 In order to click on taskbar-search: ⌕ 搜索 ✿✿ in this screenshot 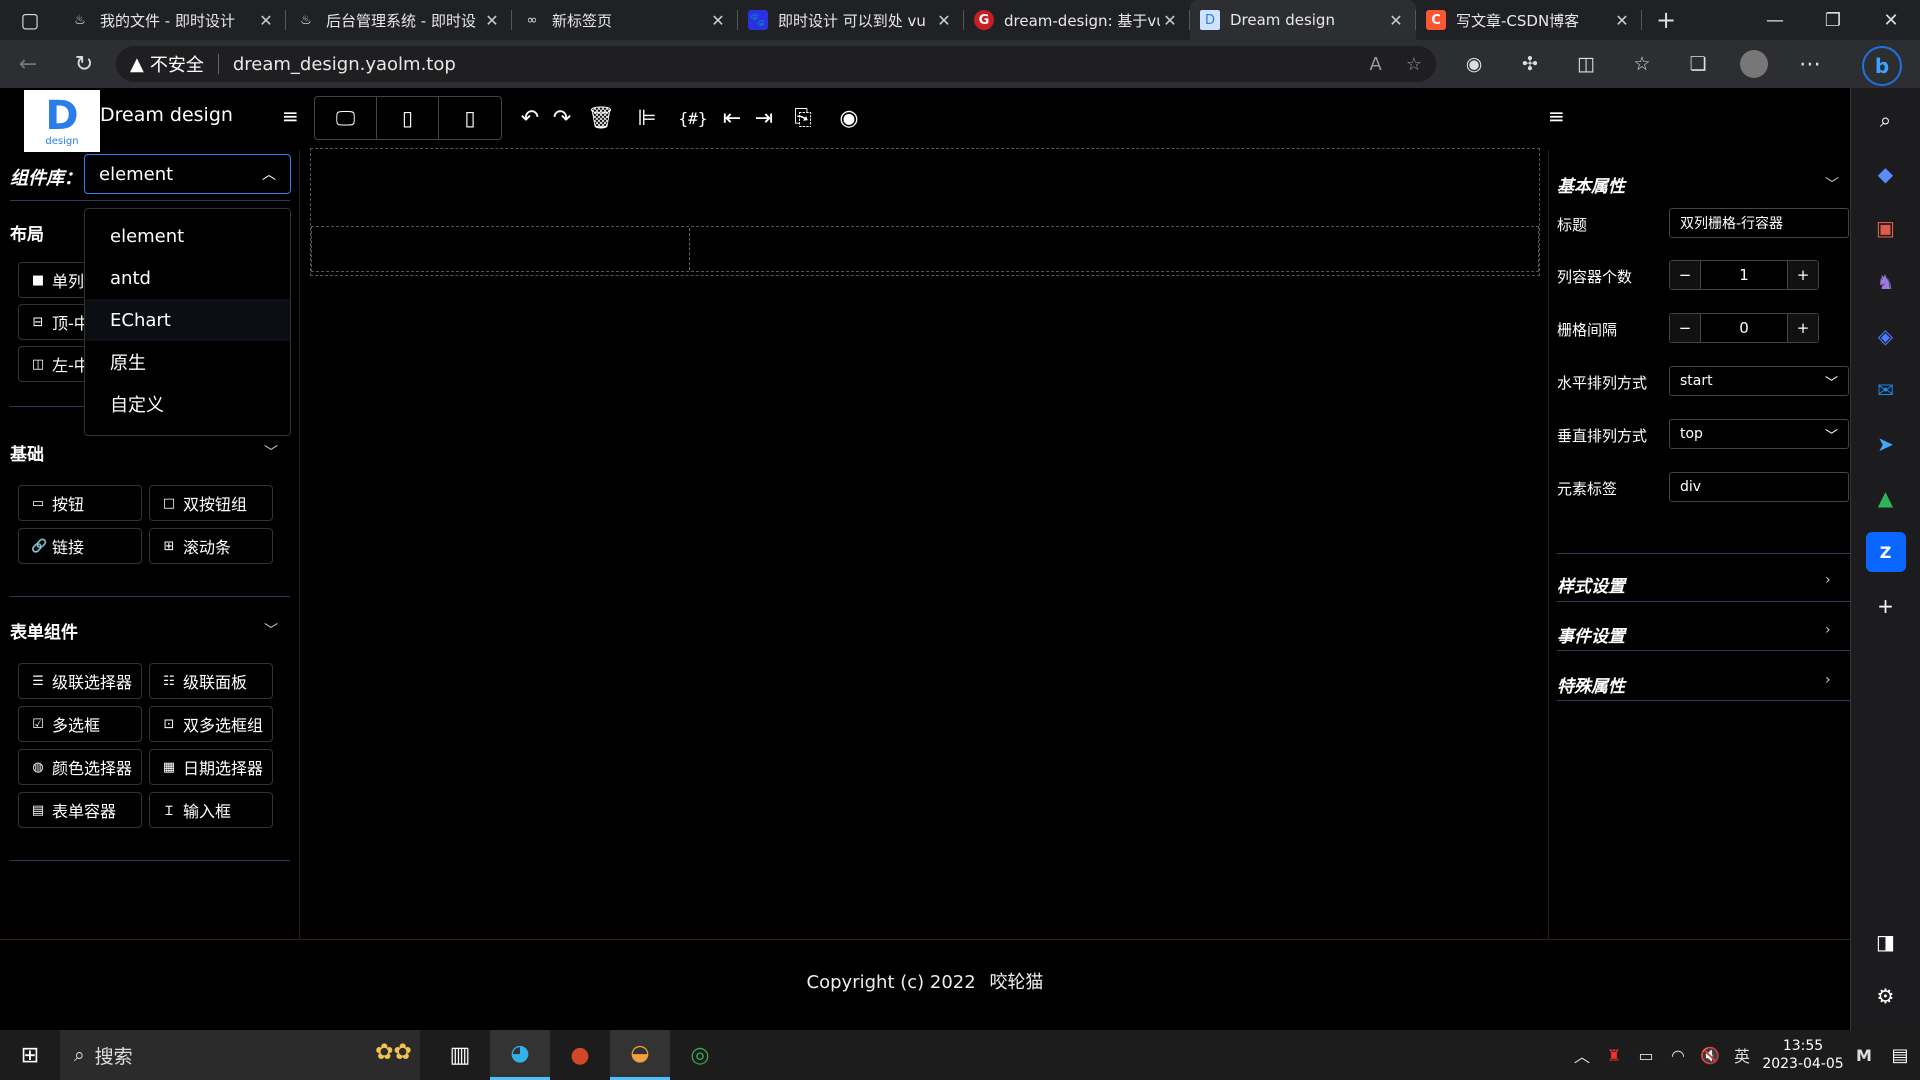, I will do `click(240, 1055)`.